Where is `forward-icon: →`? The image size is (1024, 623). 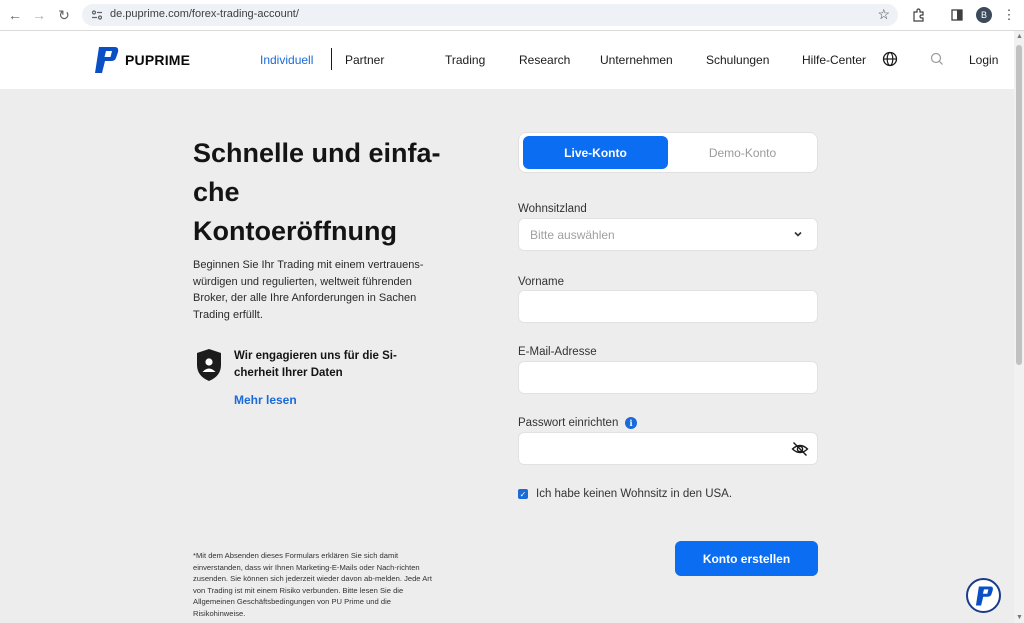
forward-icon: → is located at coordinates (39, 15).